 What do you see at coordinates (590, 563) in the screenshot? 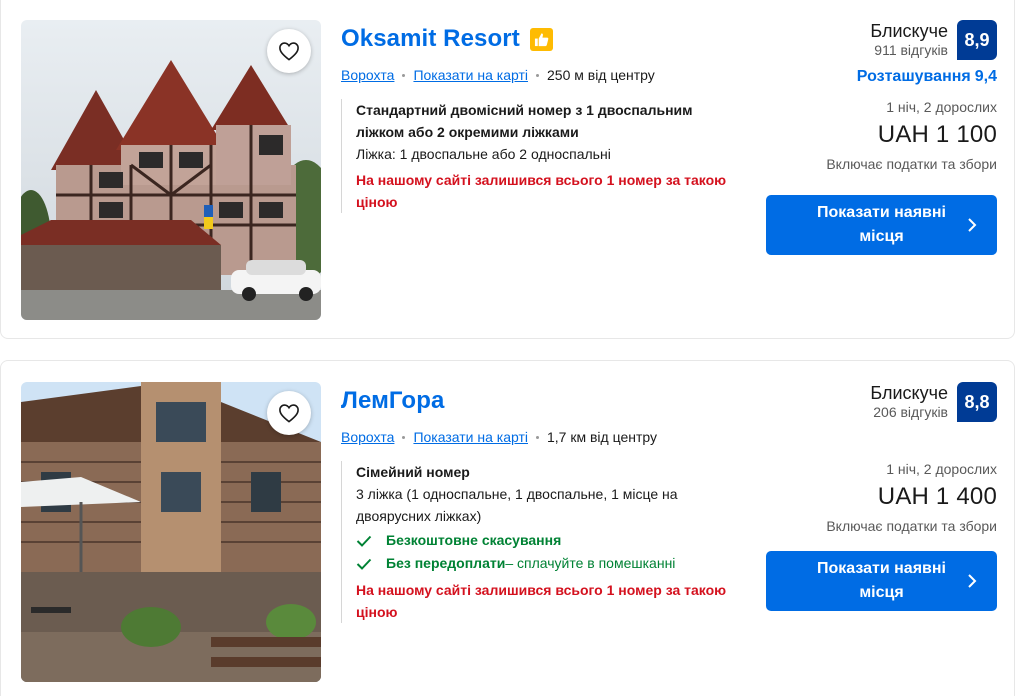
I see `benefit-detail: – сплачуйте в помешканні` at bounding box center [590, 563].